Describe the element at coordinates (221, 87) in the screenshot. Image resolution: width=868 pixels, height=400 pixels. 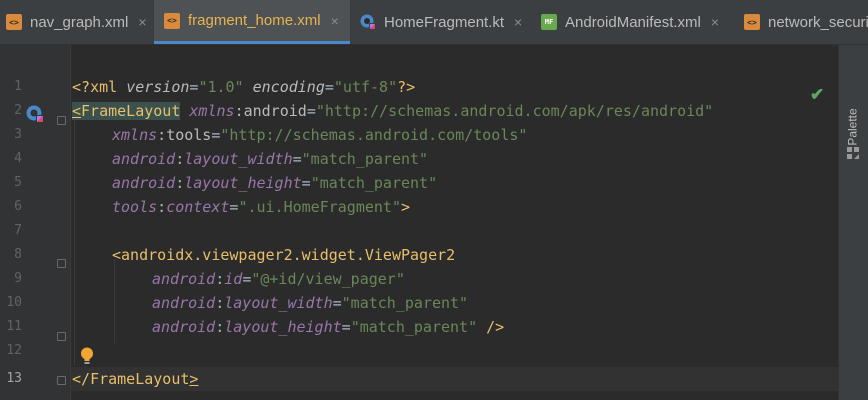
I see `attr-value: "1.0"` at that location.